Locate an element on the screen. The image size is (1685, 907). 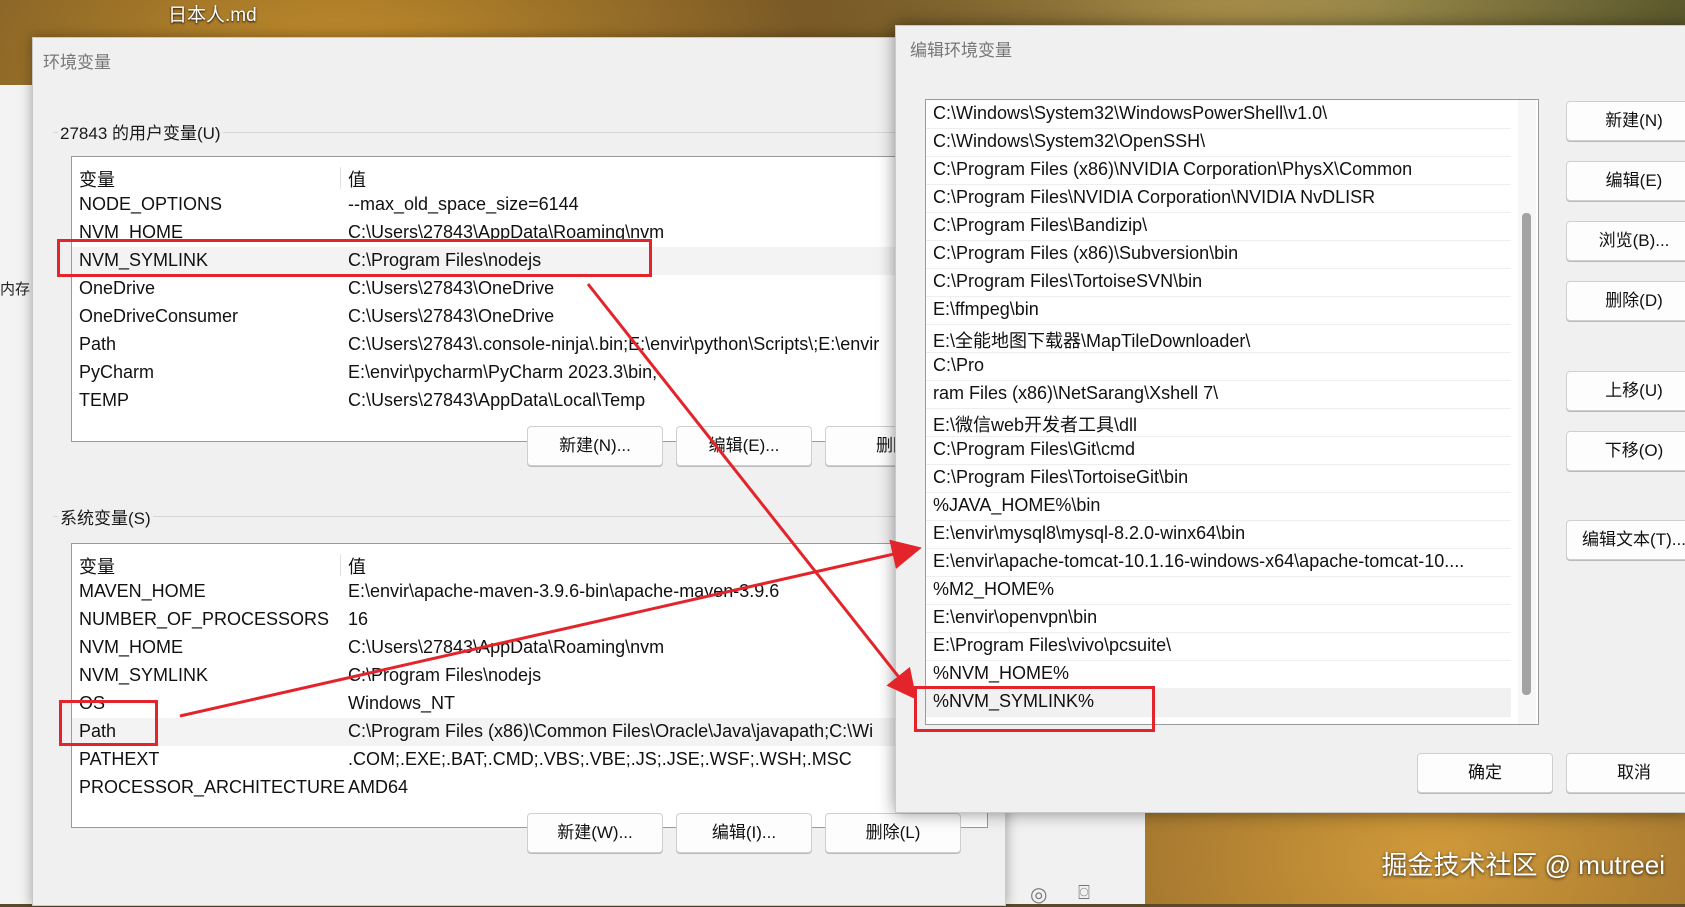
arrow-path-to-list is located at coordinates (550, 628).